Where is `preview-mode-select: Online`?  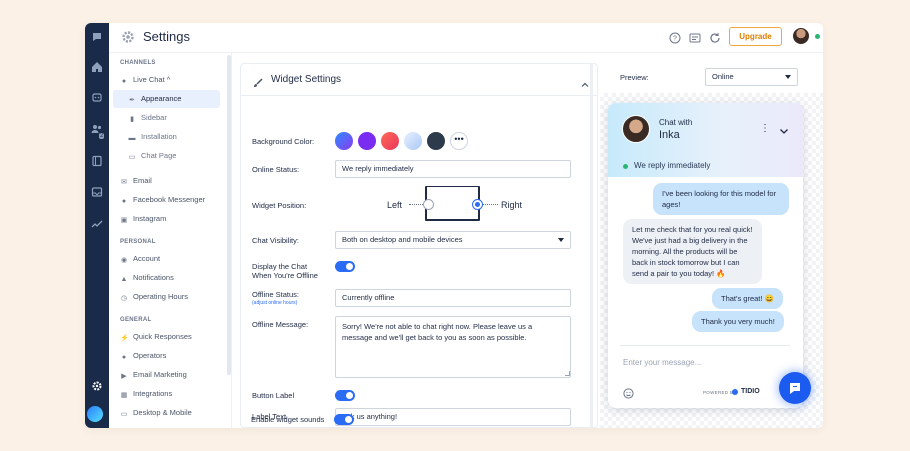 preview-mode-select: Online is located at coordinates (751, 77).